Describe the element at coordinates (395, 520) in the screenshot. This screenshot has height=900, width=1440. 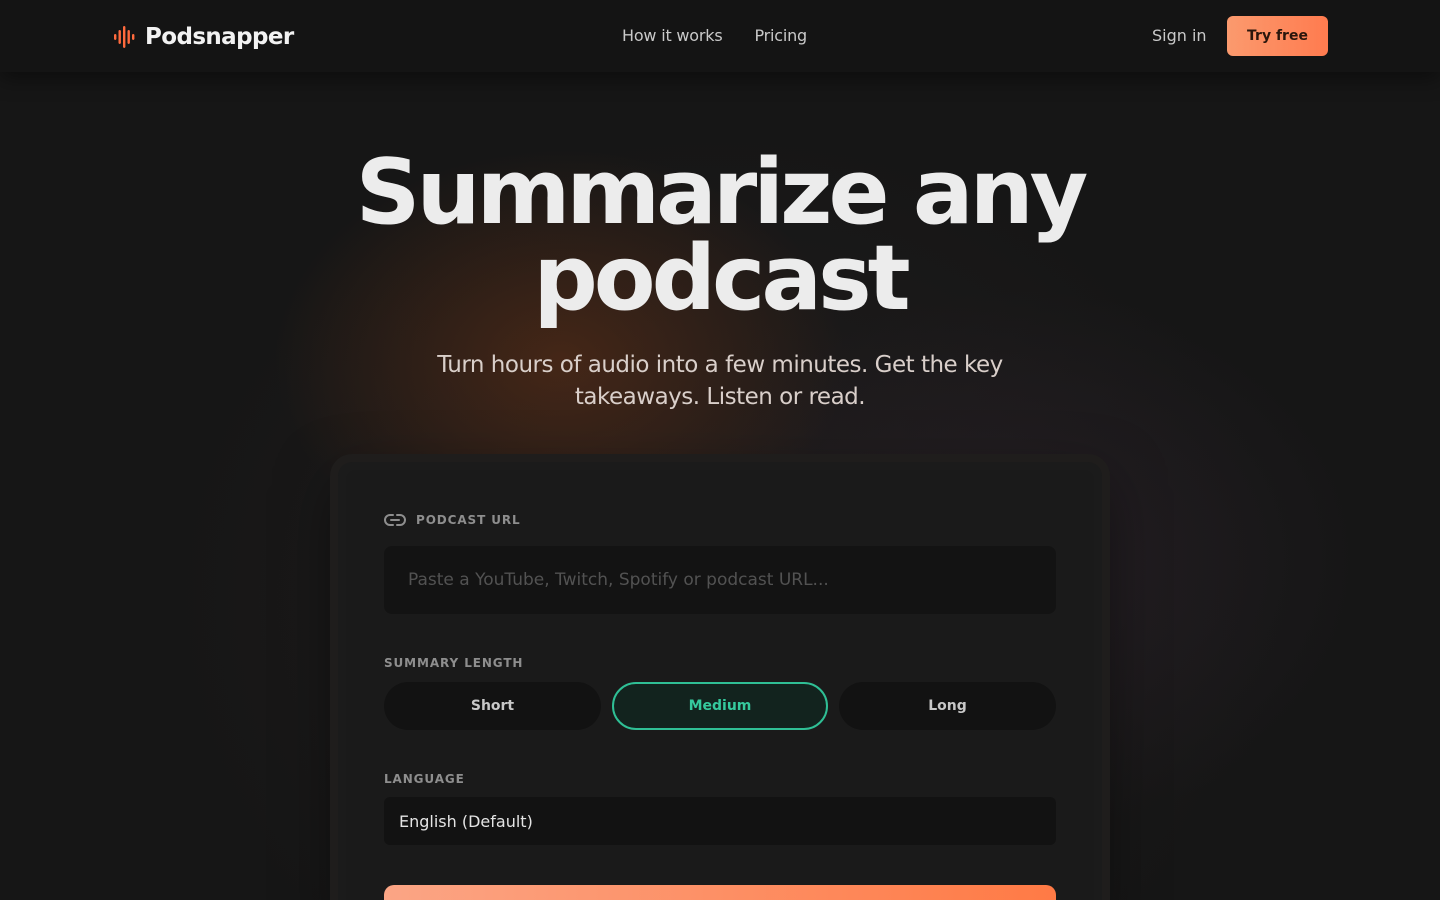
I see `link-icon` at that location.